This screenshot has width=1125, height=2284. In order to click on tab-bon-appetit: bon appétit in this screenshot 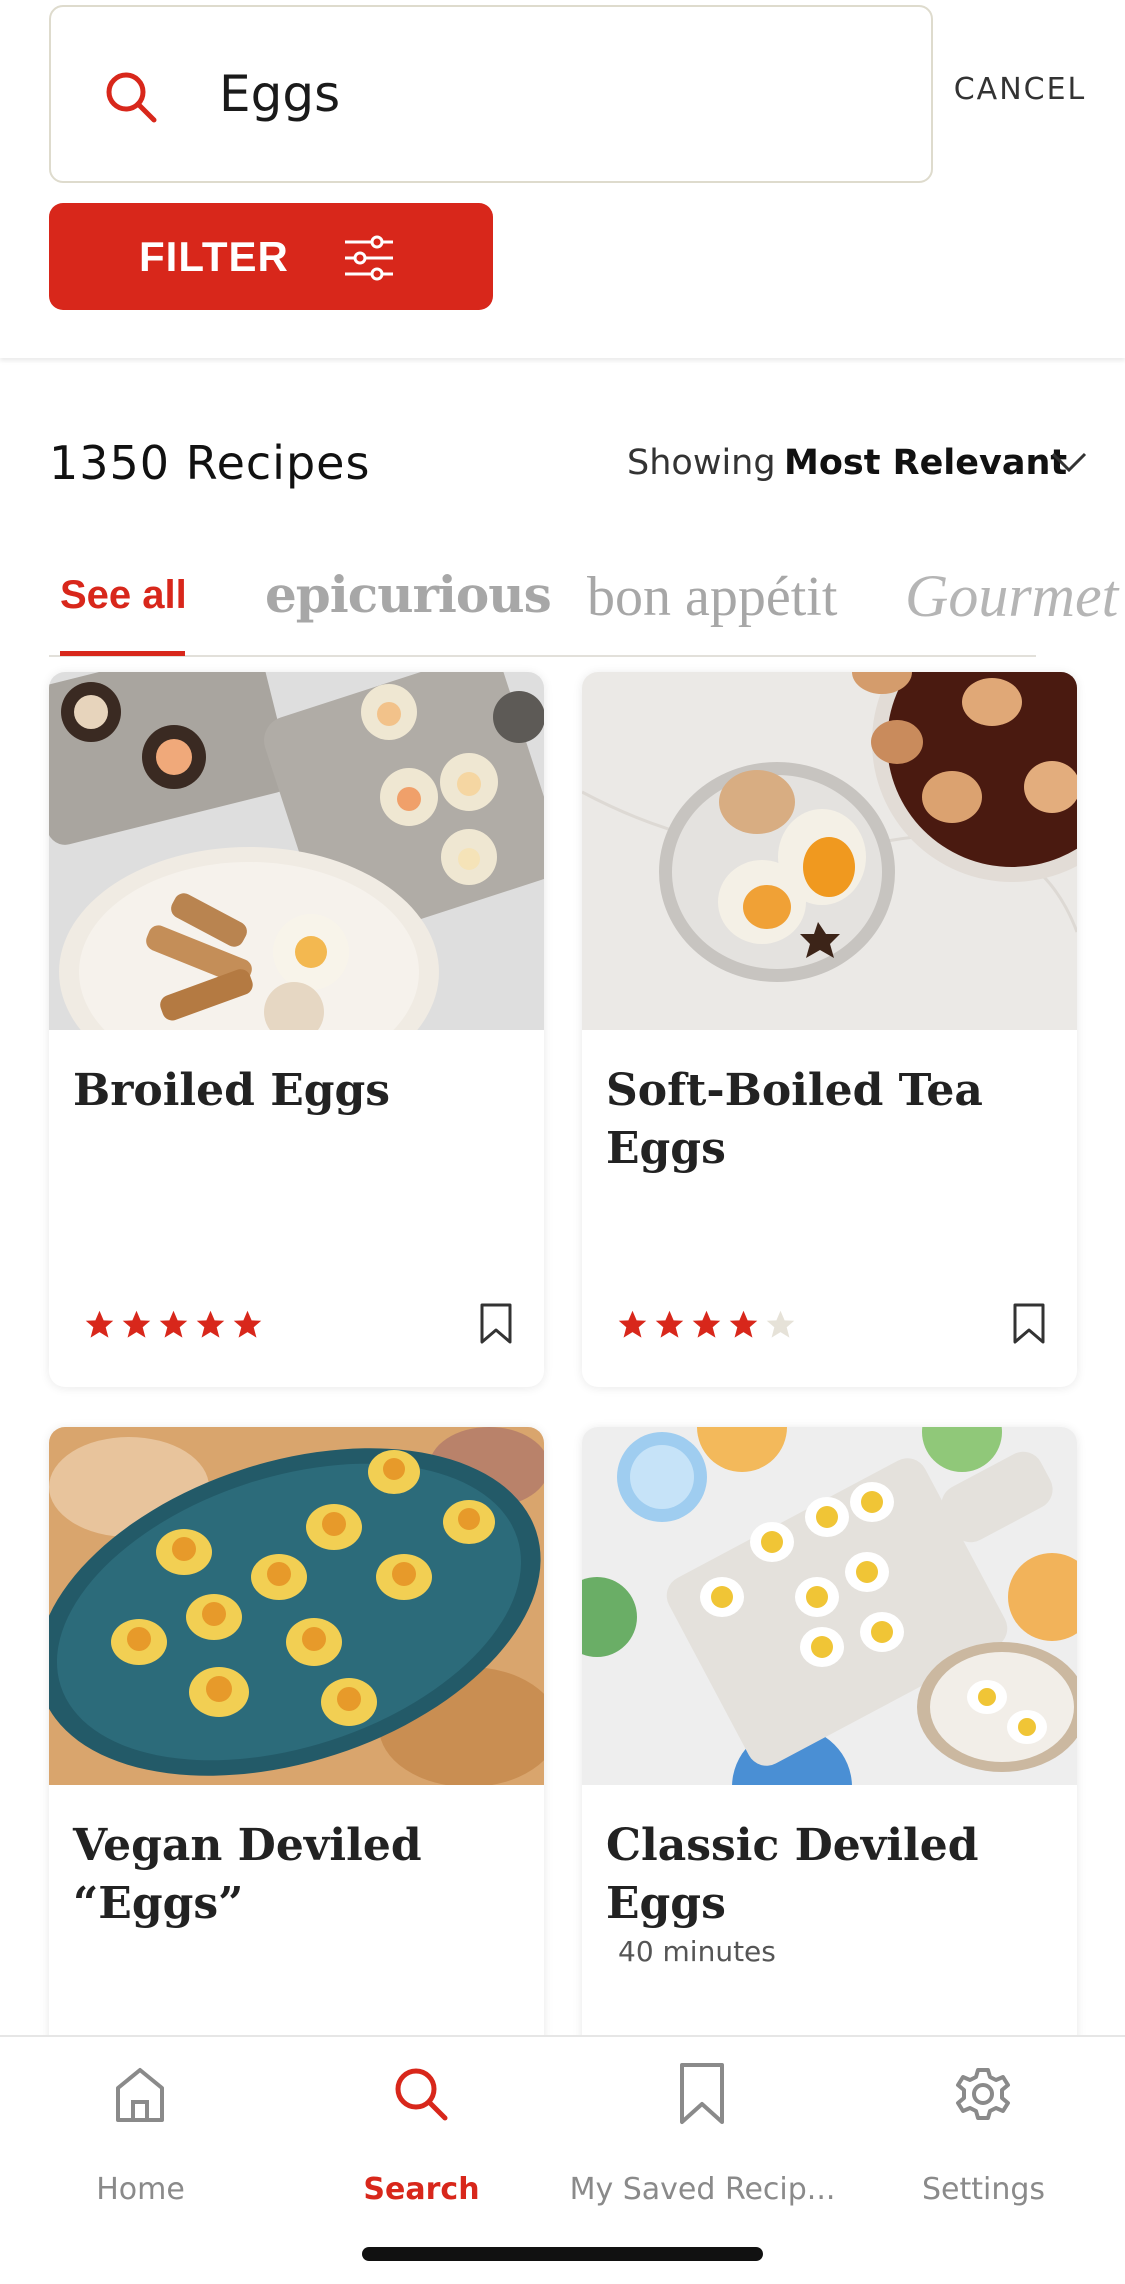, I will do `click(712, 597)`.